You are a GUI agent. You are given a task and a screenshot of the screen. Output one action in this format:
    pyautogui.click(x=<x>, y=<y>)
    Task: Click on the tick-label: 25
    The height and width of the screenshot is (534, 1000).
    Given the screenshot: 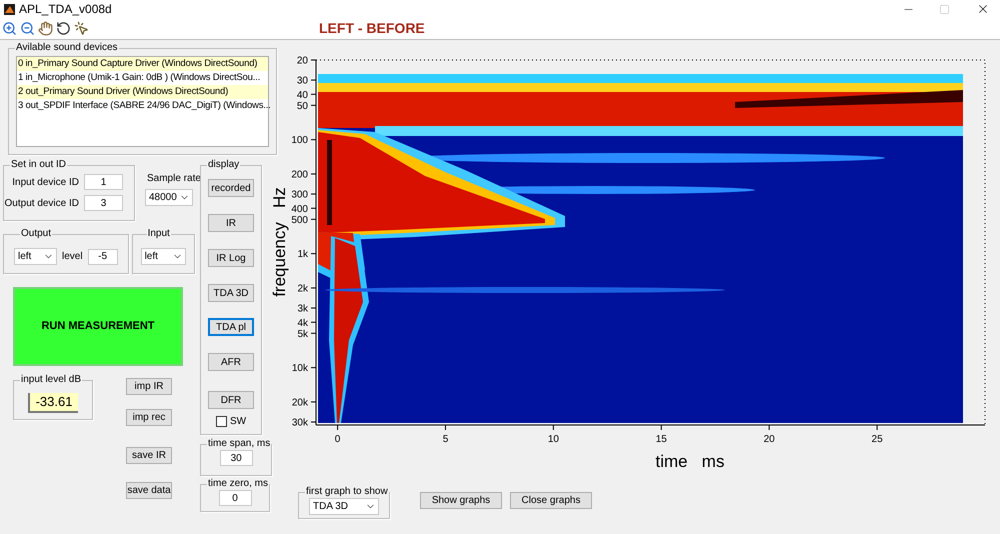 What is the action you would take?
    pyautogui.click(x=877, y=439)
    